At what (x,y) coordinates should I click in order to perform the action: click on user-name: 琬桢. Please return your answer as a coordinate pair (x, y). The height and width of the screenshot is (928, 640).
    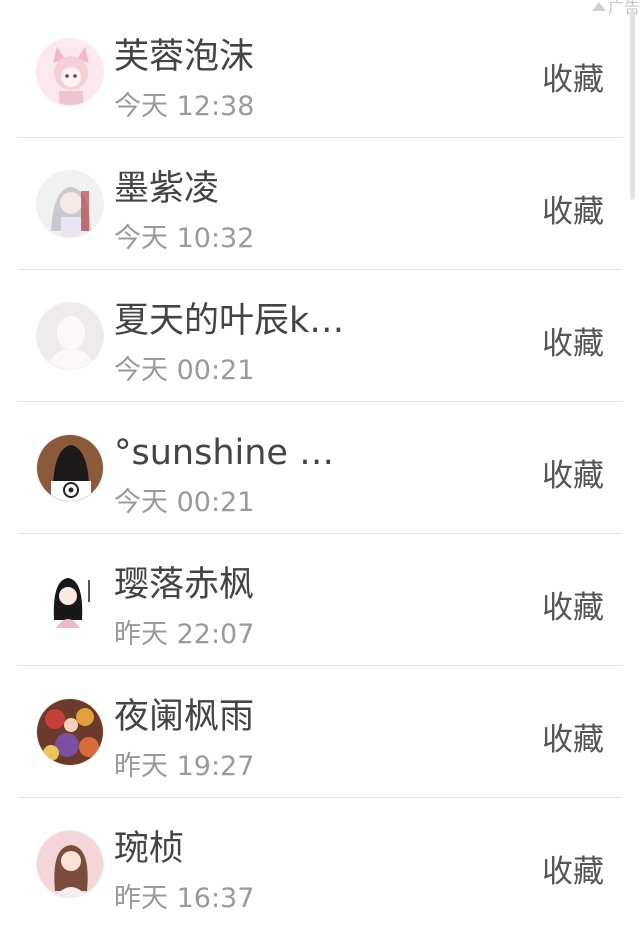
    Looking at the image, I should click on (149, 849).